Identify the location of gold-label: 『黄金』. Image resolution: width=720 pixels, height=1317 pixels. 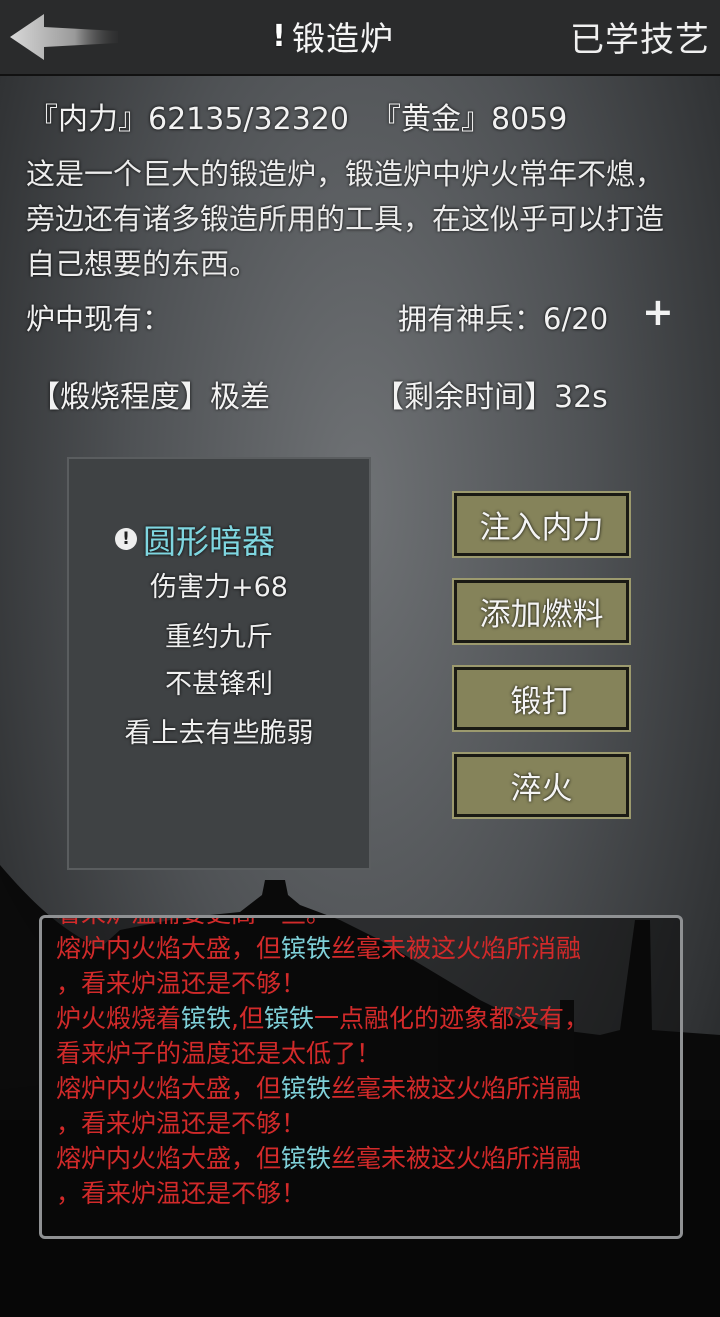
(430, 119).